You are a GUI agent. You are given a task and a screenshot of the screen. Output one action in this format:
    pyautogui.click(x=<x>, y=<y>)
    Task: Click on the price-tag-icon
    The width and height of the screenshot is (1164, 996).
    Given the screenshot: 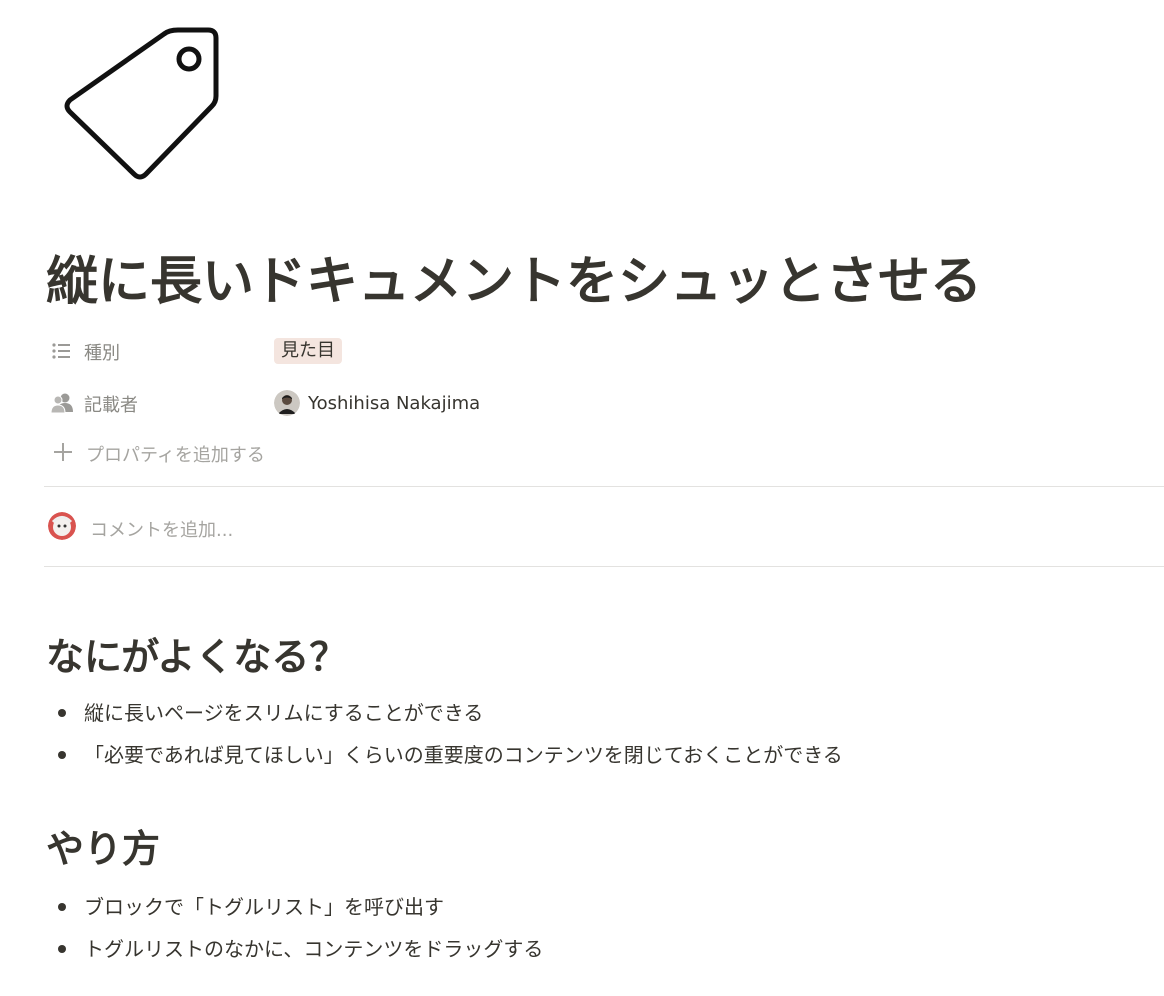 What is the action you would take?
    pyautogui.click(x=142, y=106)
    